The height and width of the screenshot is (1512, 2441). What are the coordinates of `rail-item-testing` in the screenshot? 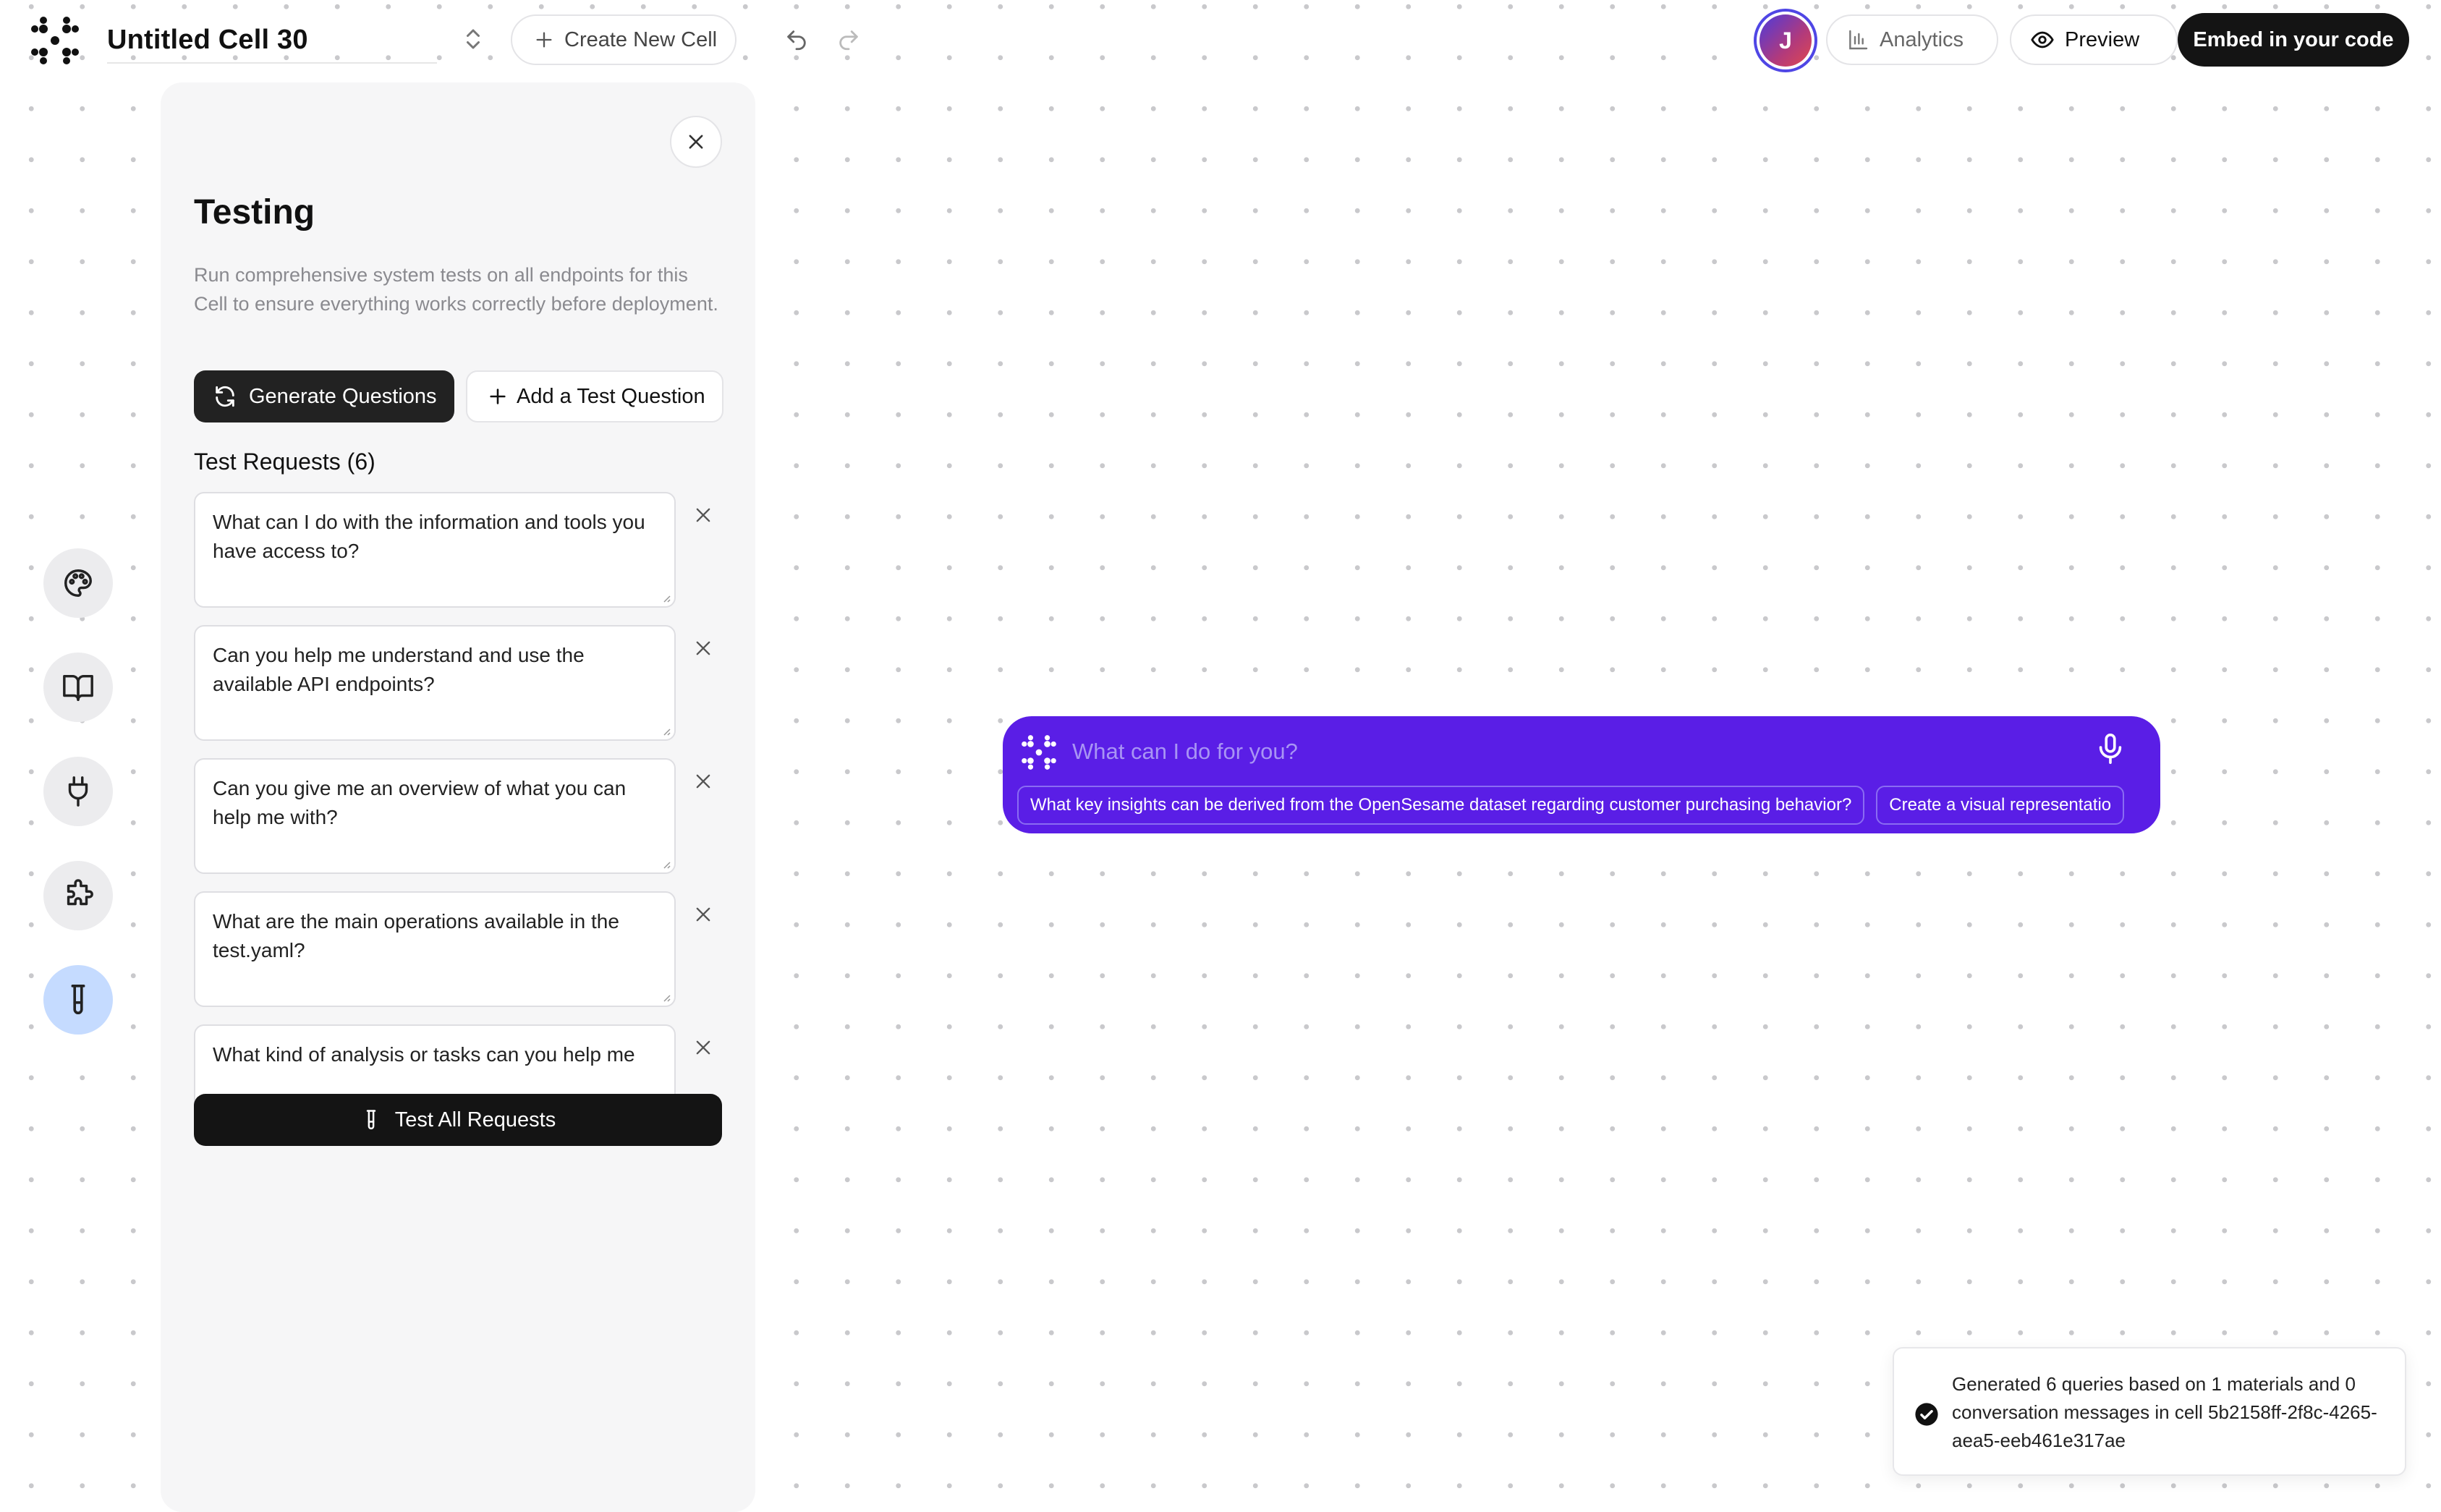 It's located at (78, 1000).